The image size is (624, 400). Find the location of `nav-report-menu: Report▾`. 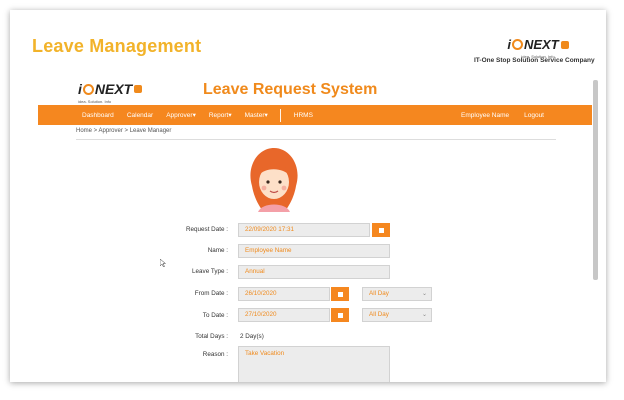

nav-report-menu: Report▾ is located at coordinates (220, 115).